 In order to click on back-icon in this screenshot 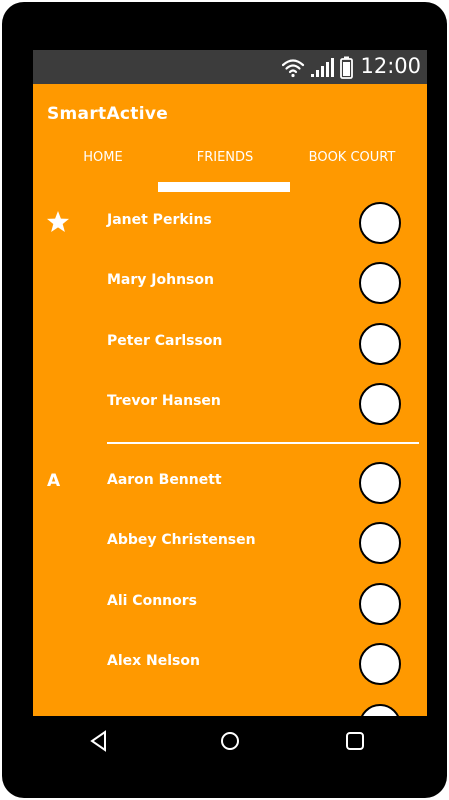, I will do `click(99, 741)`.